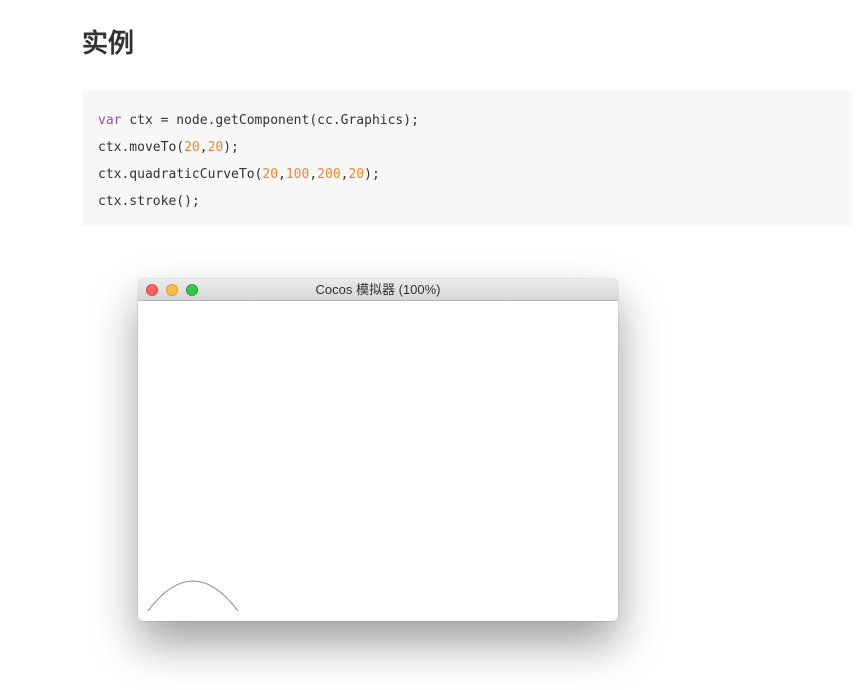 This screenshot has height=690, width=866. What do you see at coordinates (110, 120) in the screenshot?
I see `code-keyword: var` at bounding box center [110, 120].